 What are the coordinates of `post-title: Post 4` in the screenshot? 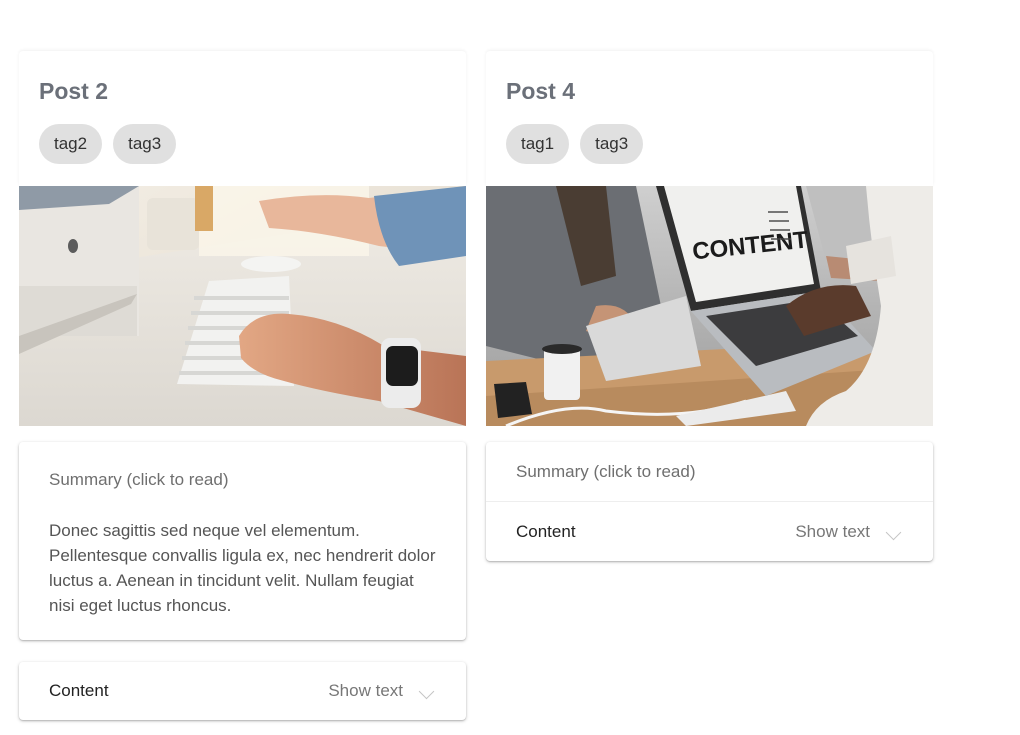 It's located at (541, 91).